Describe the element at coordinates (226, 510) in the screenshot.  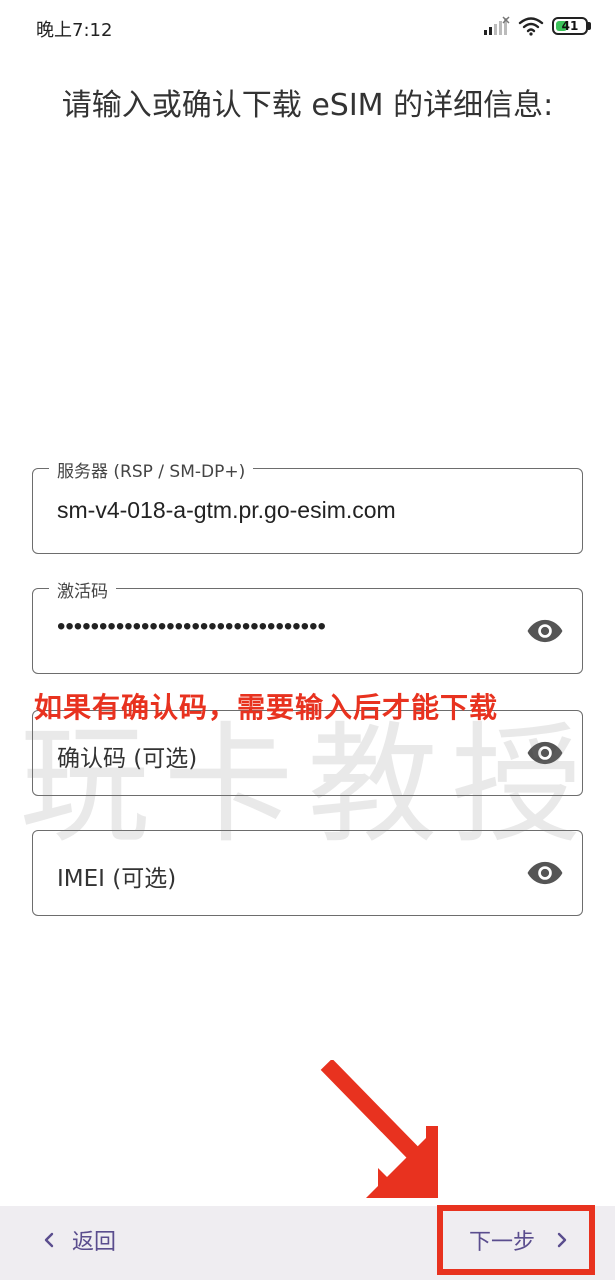
I see `server-field-value: sm-v4-018-a-gtm.pr.go-esim.com` at that location.